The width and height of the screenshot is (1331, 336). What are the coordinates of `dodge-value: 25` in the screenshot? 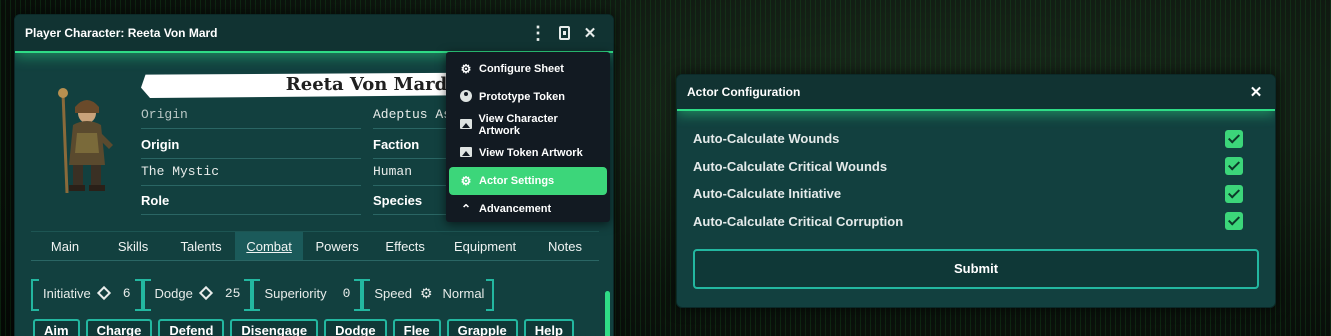 It's located at (232, 293).